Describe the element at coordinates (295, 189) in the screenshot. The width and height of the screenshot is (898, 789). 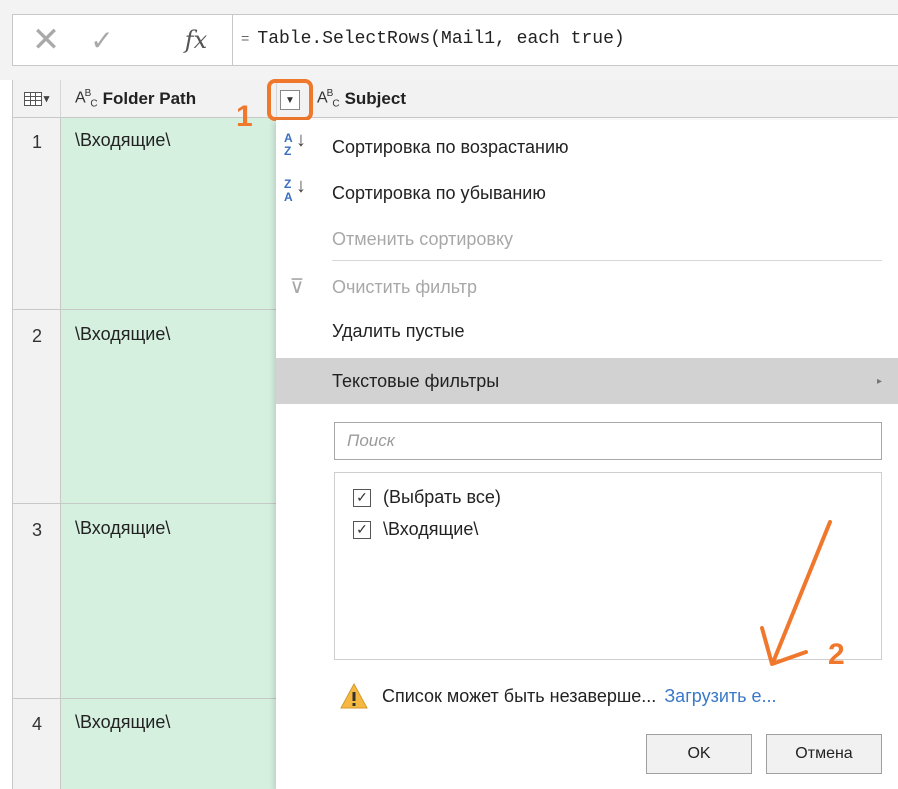
I see `sort-descending-icon: Z A ↓` at that location.